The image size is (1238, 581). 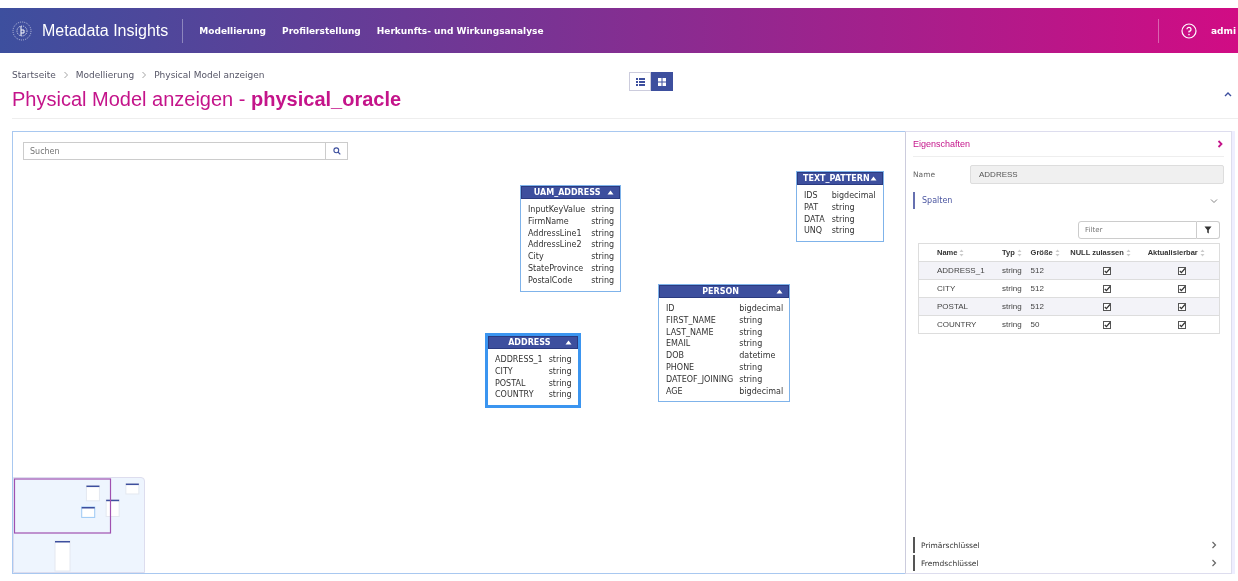 I want to click on column-name: InputKeyValue, so click(x=557, y=210).